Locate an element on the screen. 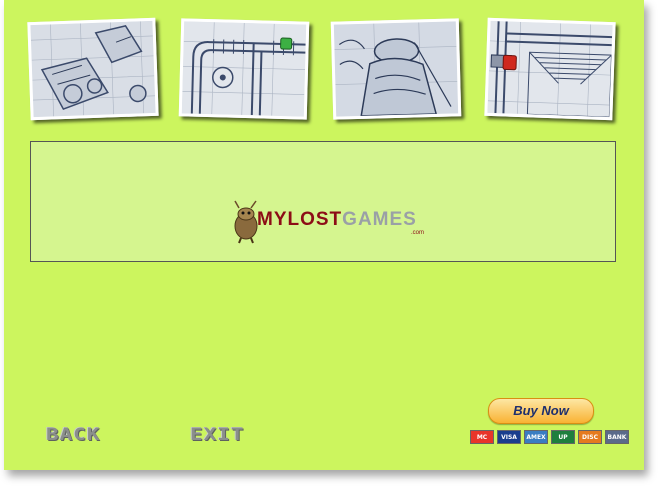 The width and height of the screenshot is (660, 493). discover-icon: DISC is located at coordinates (590, 437).